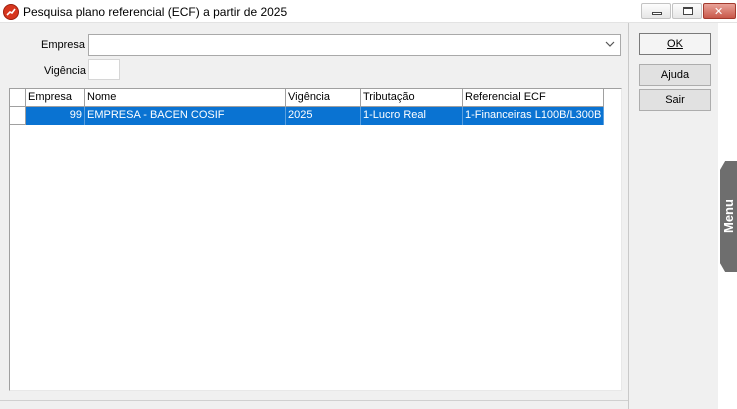 Image resolution: width=737 pixels, height=409 pixels. Describe the element at coordinates (11, 12) in the screenshot. I see `app-icon` at that location.